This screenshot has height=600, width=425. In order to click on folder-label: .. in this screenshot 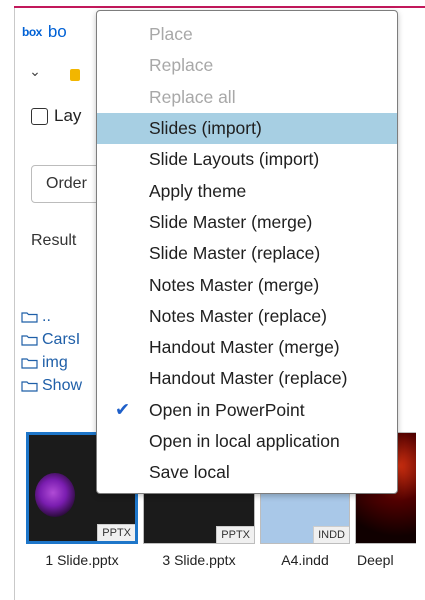, I will do `click(46, 316)`.